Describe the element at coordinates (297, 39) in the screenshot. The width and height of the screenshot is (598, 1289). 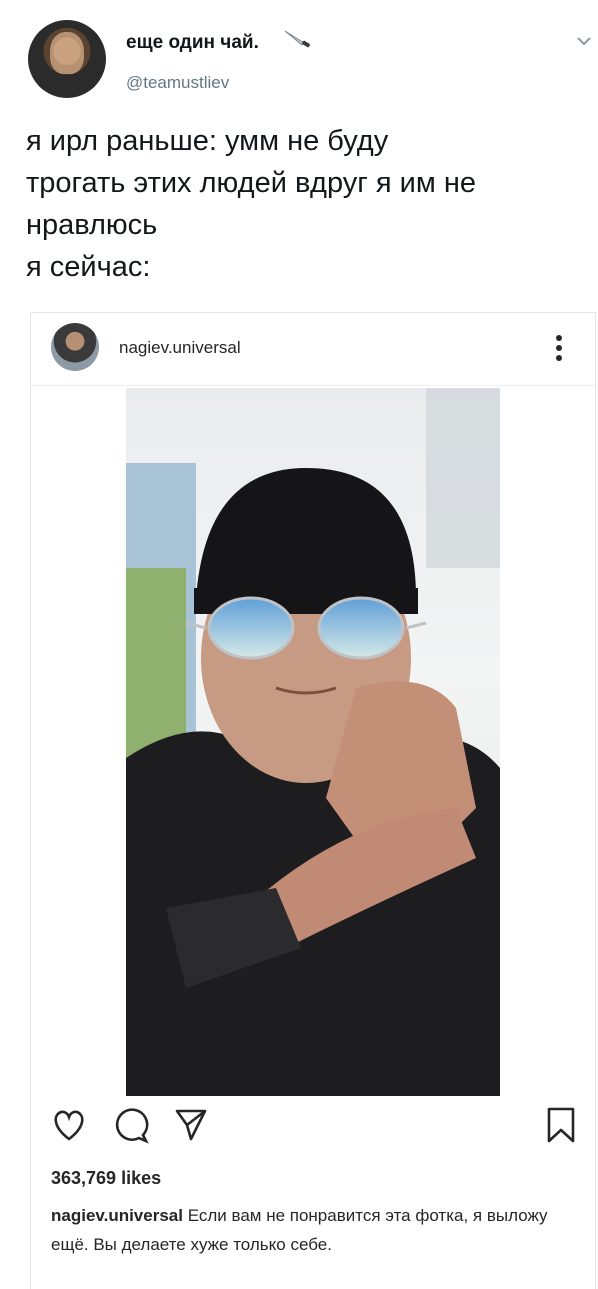
I see `knife-icon` at that location.